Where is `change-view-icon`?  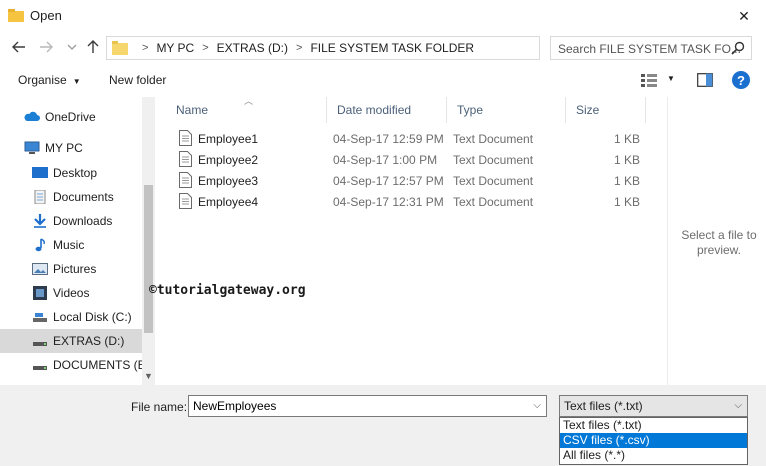 change-view-icon is located at coordinates (649, 80).